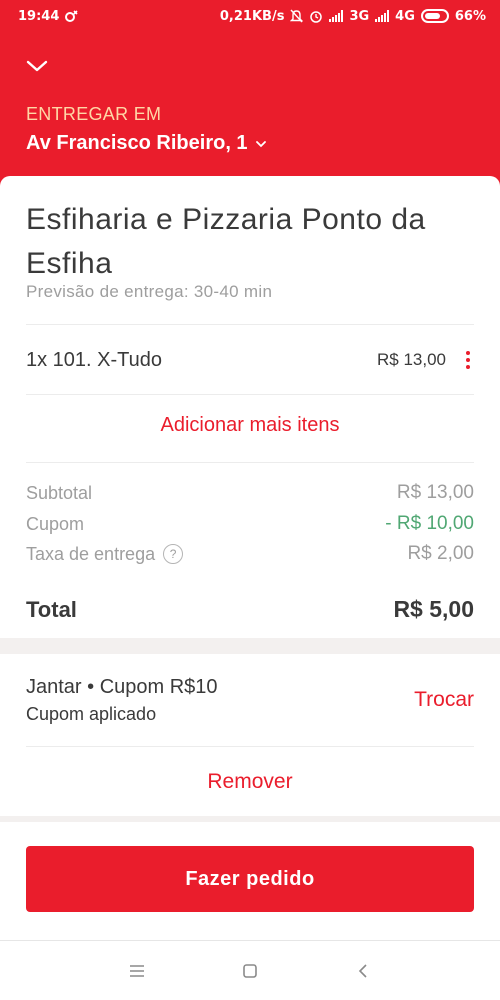 The image size is (500, 1000). What do you see at coordinates (122, 687) in the screenshot?
I see `coupon-title: Jantar • Cupom R$10` at bounding box center [122, 687].